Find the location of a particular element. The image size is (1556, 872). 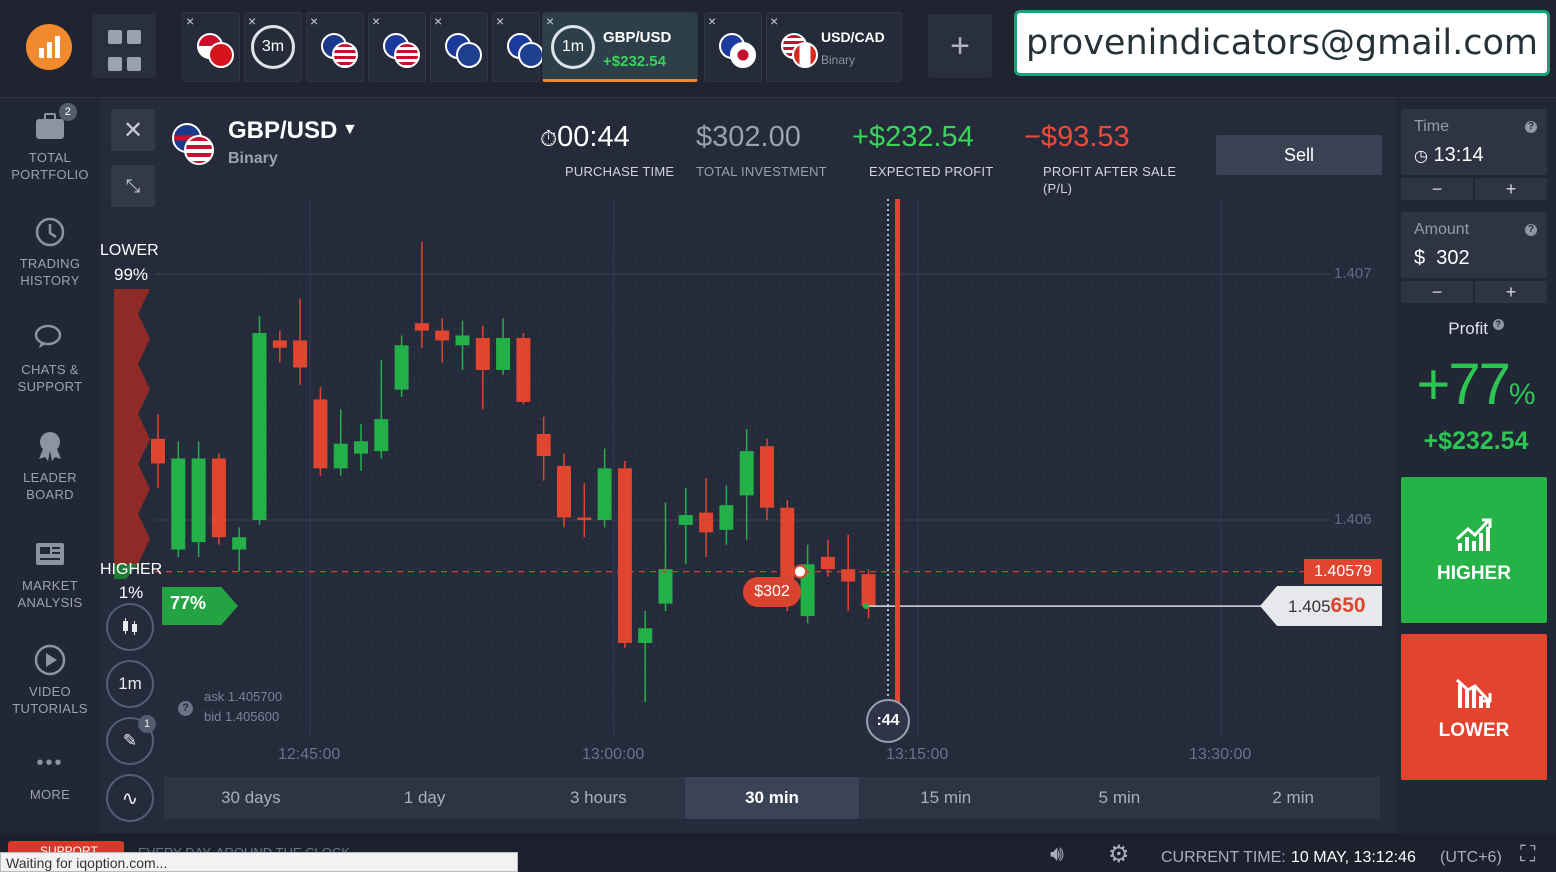

nav-video-tutorials: VIDEO TUTORIALS is located at coordinates (50, 680).